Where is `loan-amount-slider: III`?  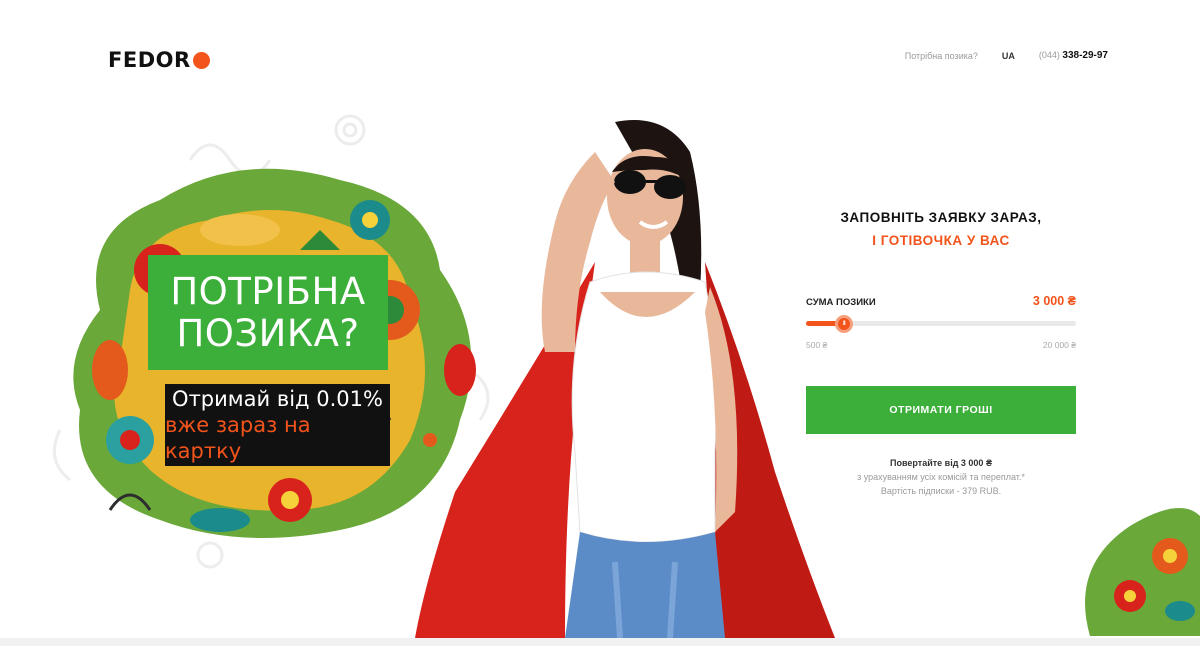 loan-amount-slider: III is located at coordinates (941, 324).